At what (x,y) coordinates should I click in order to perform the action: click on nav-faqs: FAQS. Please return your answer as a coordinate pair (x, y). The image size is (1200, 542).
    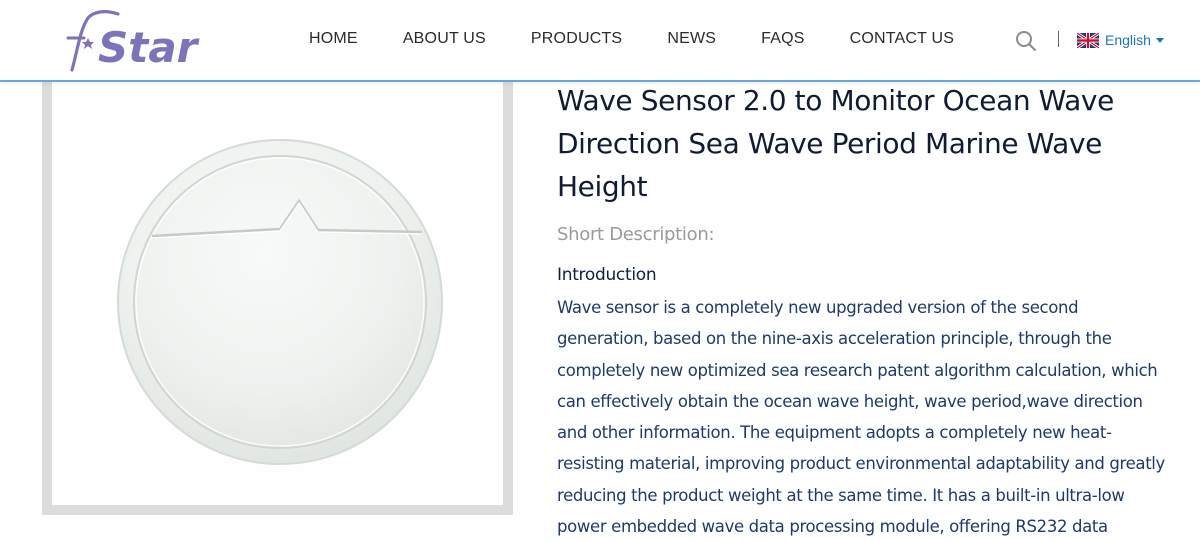
    Looking at the image, I should click on (782, 41).